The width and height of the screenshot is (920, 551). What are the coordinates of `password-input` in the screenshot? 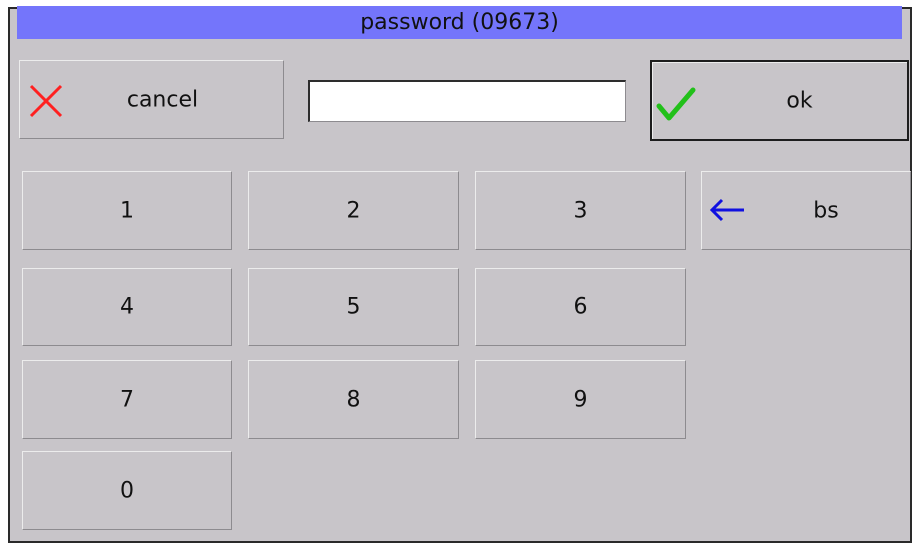 It's located at (467, 101).